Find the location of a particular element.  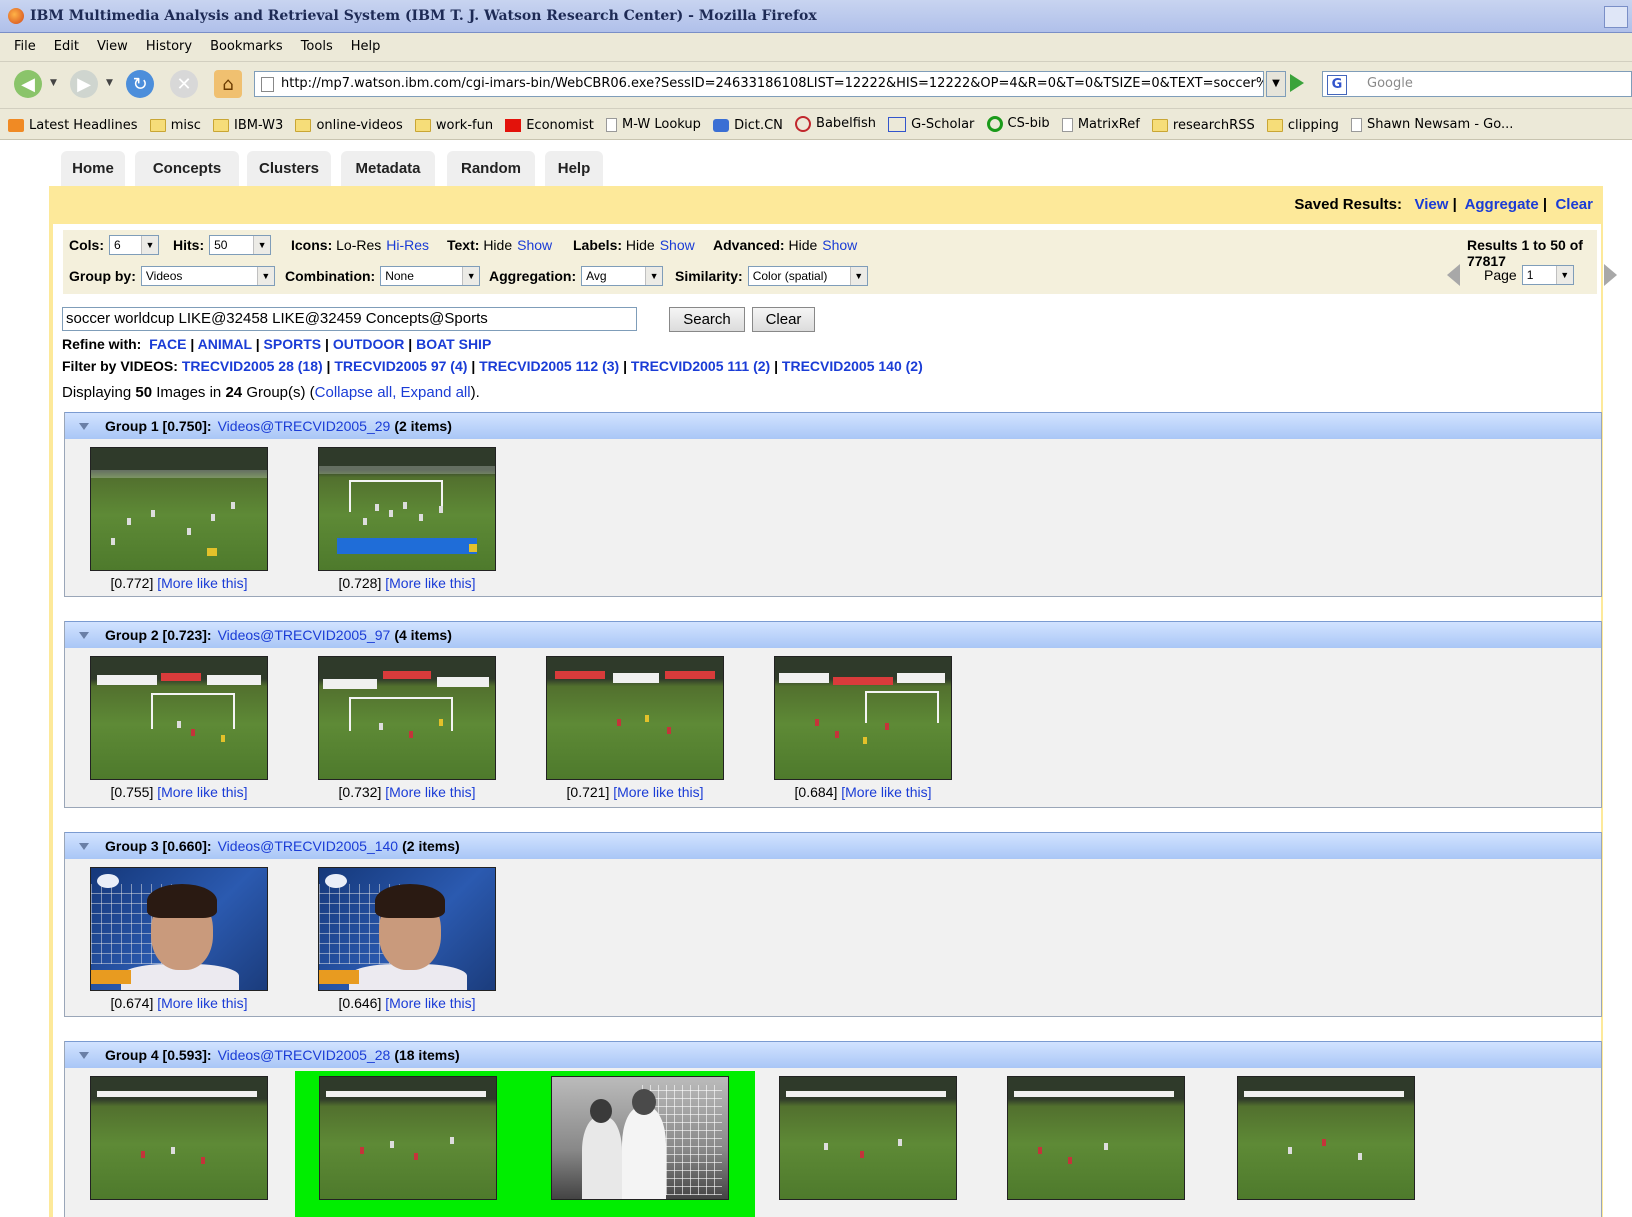

bookmark-work-fun: work-fun is located at coordinates (453, 125).